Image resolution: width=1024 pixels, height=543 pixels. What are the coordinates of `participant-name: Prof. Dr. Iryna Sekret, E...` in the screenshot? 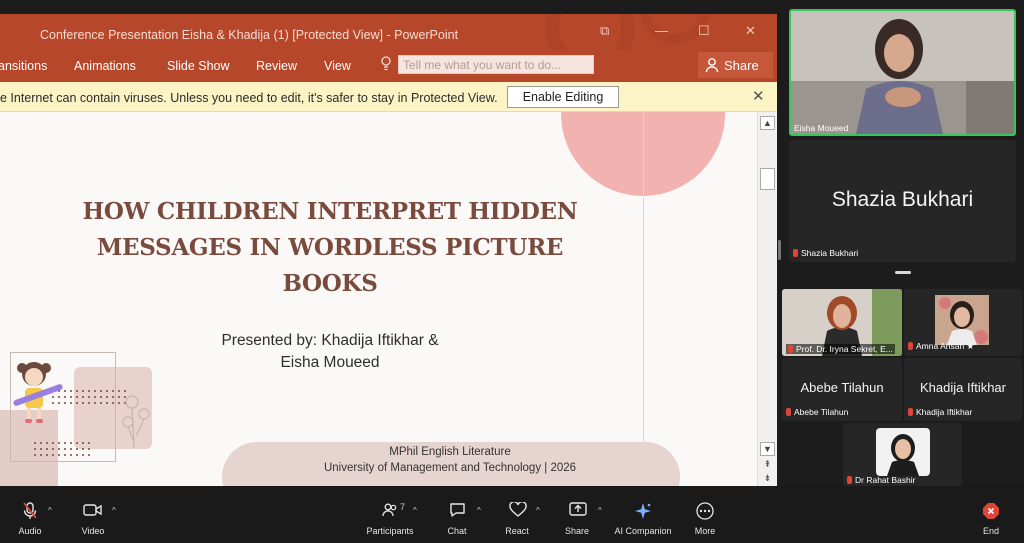 It's located at (844, 349).